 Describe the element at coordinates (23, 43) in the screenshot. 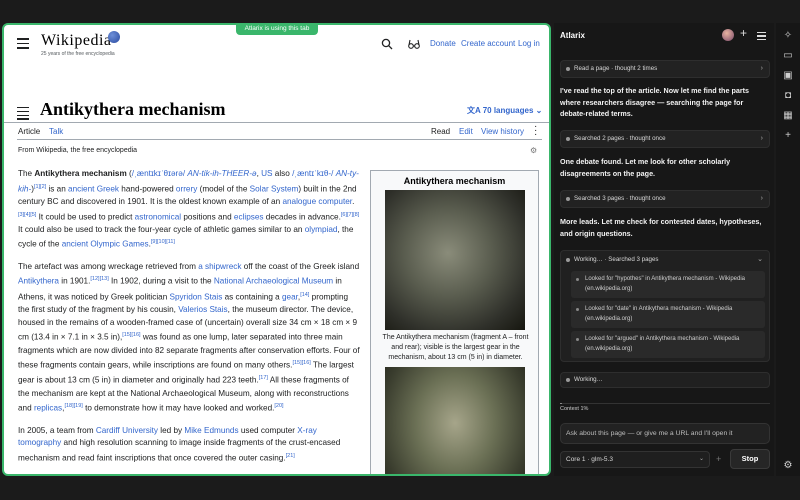

I see `main-menu-icon` at that location.